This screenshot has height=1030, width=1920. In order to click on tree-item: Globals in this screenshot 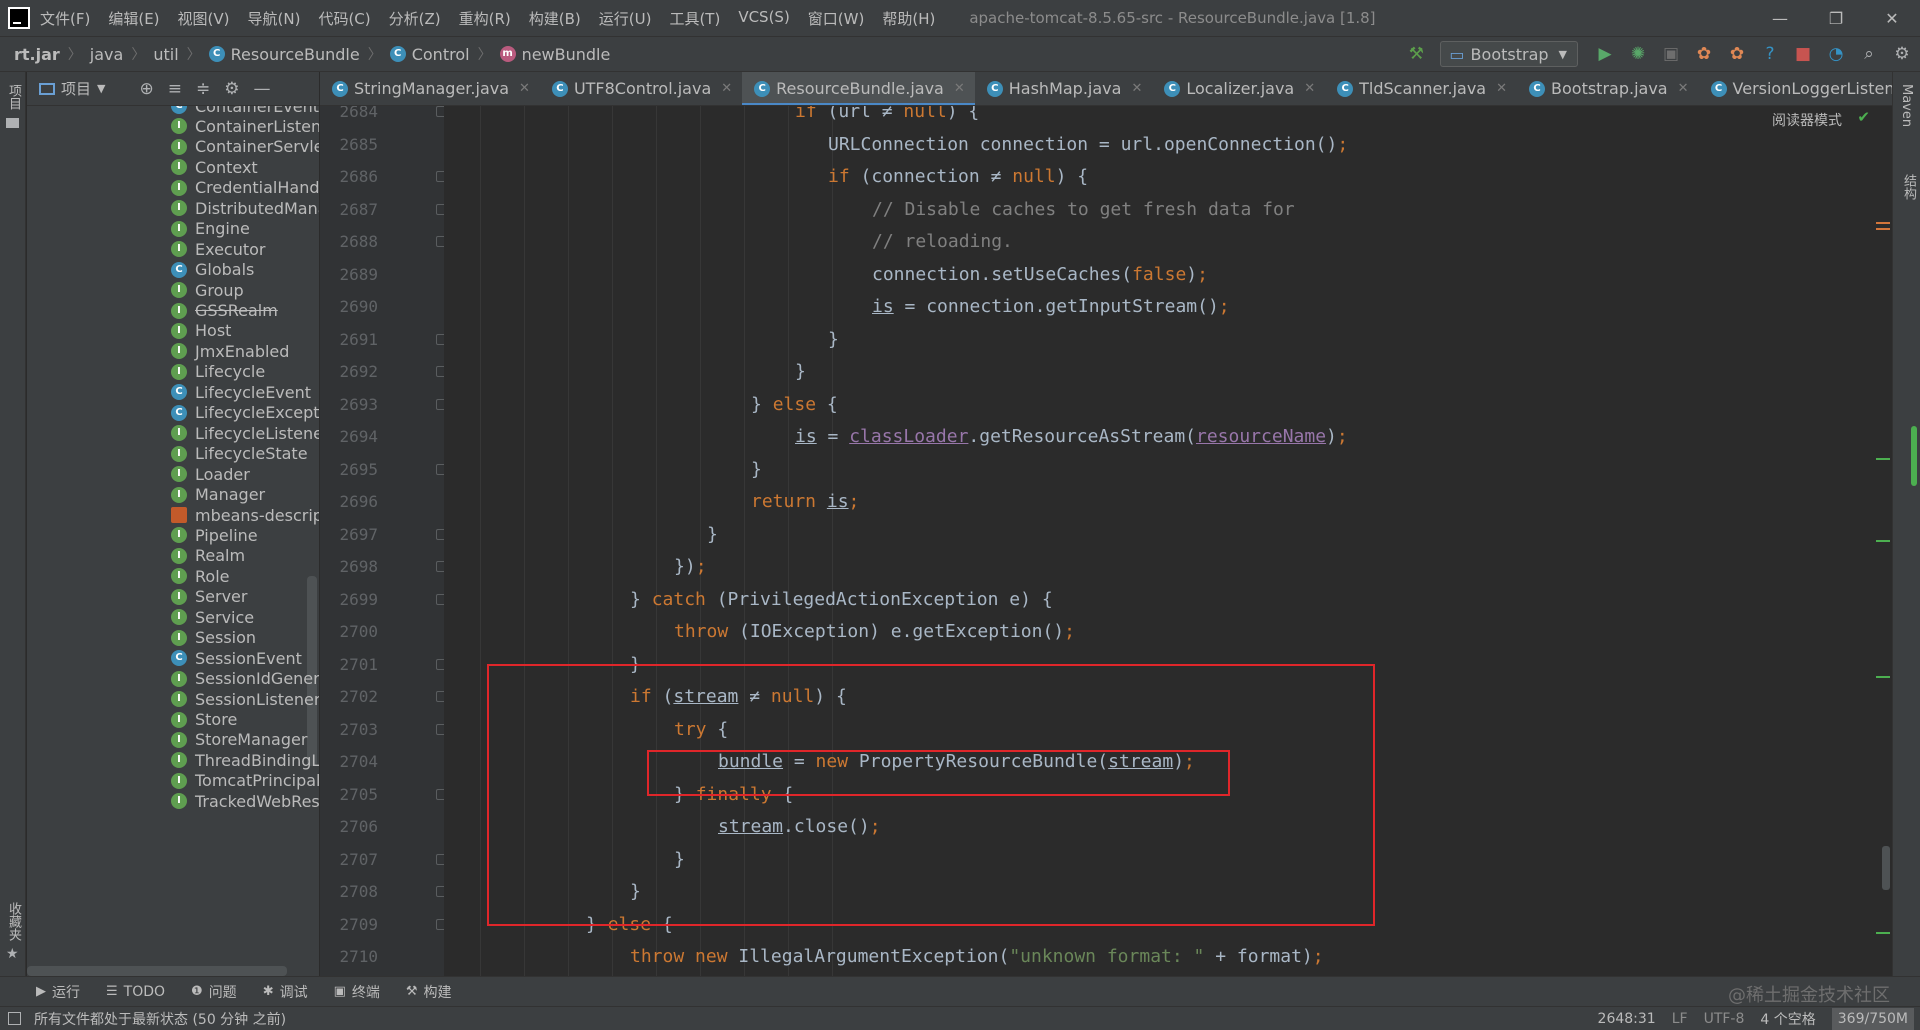, I will do `click(245, 270)`.